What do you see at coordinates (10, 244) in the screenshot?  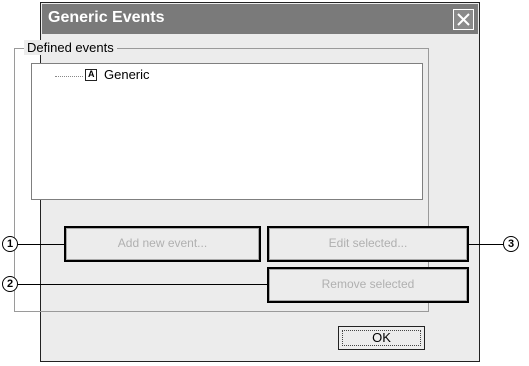 I see `callout-1: 1` at bounding box center [10, 244].